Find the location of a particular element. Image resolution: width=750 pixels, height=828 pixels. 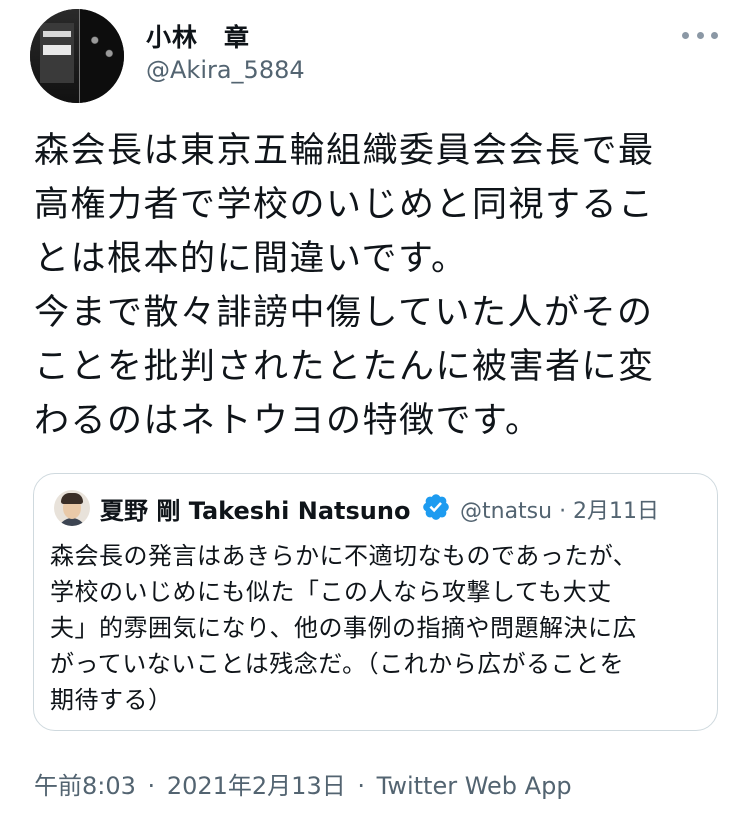

tweet-text-line: とは根本的に間違いです。 is located at coordinates (251, 259).